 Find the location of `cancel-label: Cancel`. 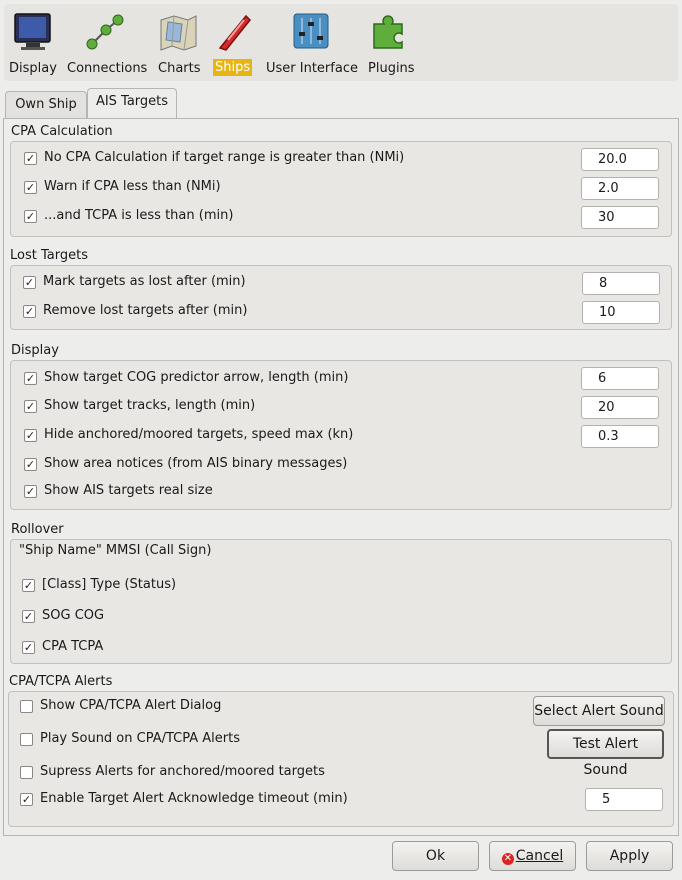

cancel-label: Cancel is located at coordinates (539, 856).